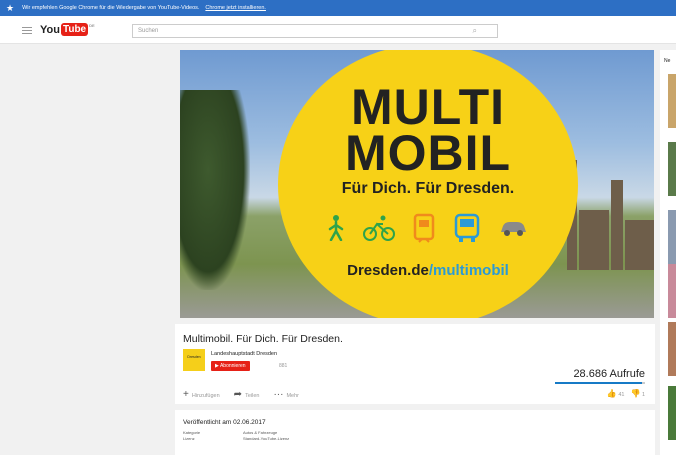 This screenshot has width=676, height=455. I want to click on walk-icon, so click(336, 228).